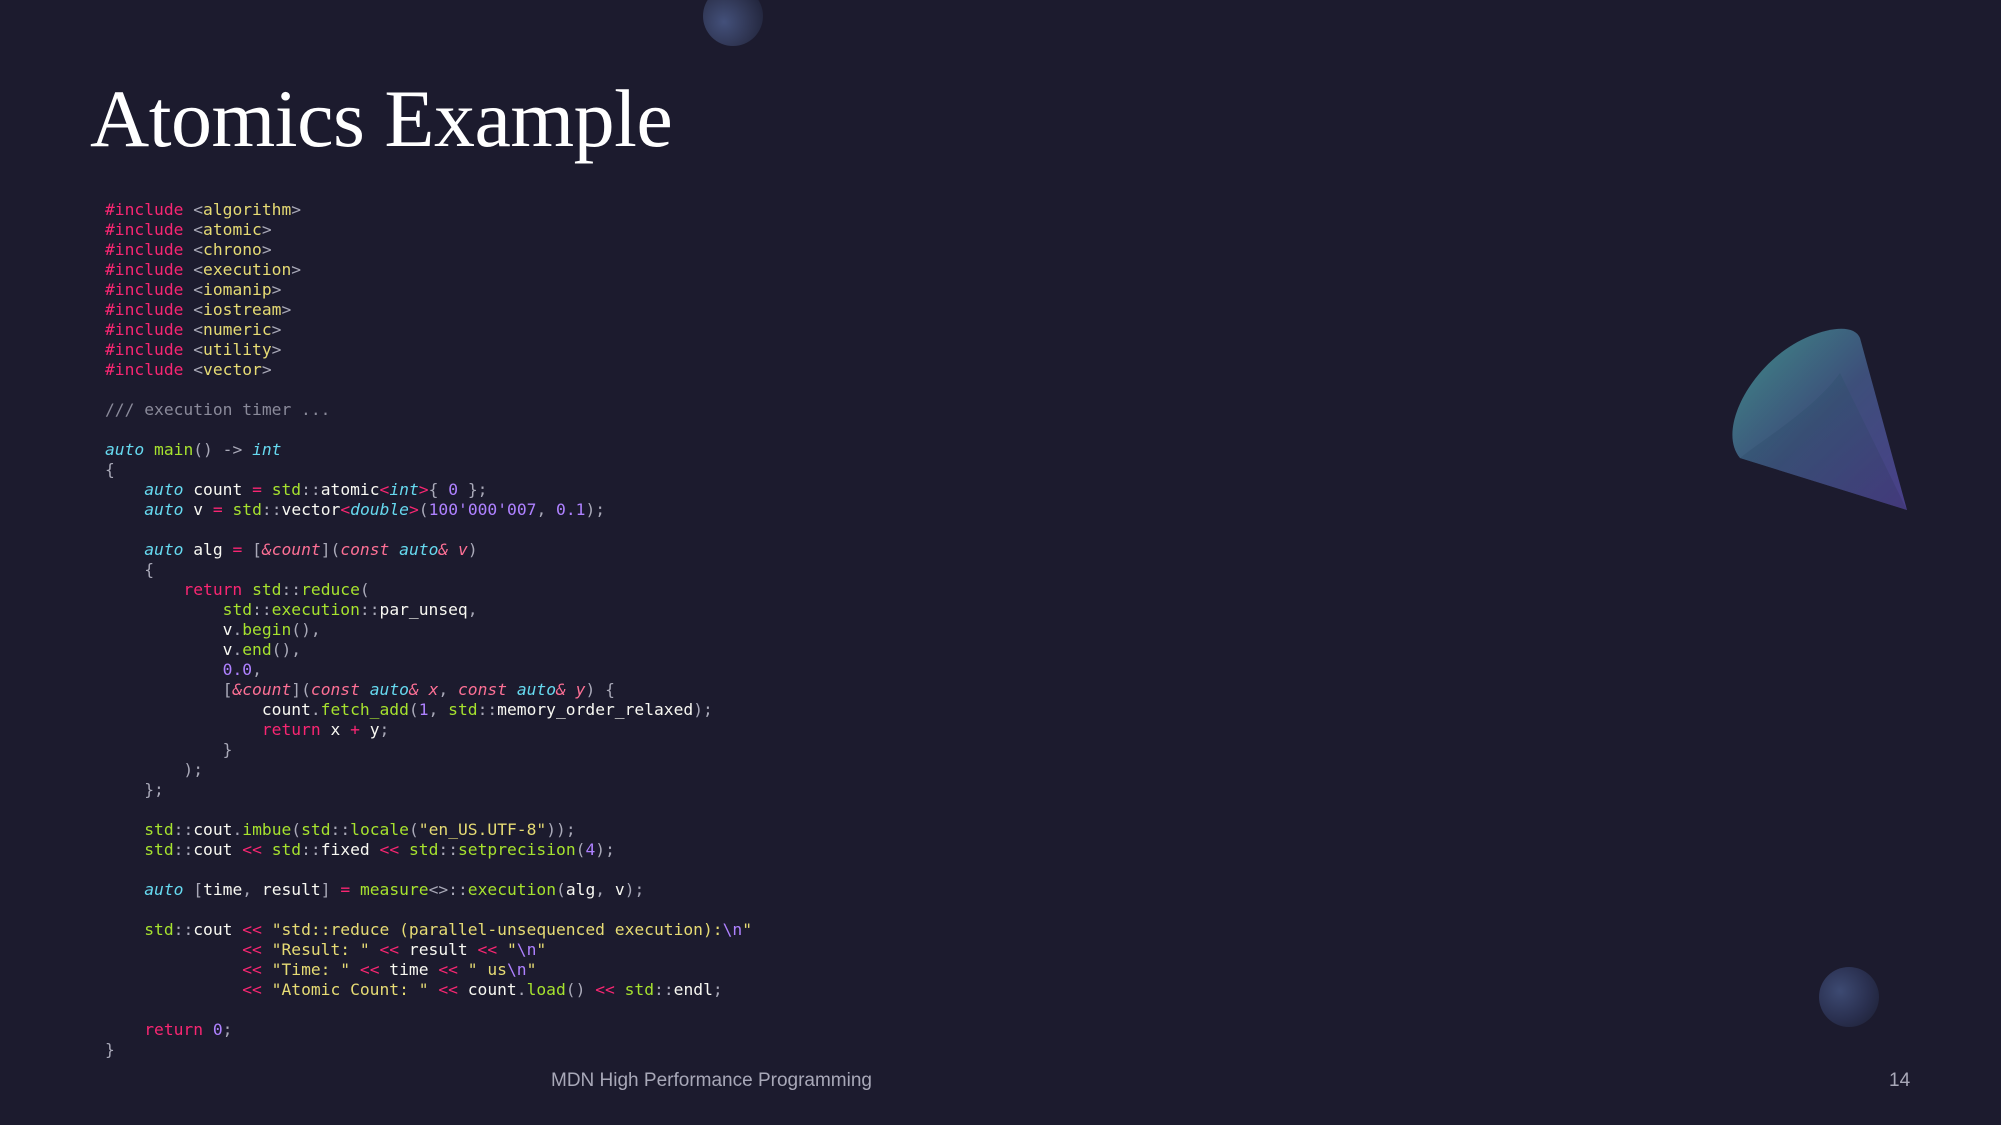 Image resolution: width=2001 pixels, height=1125 pixels. I want to click on code-token: );, so click(634, 889).